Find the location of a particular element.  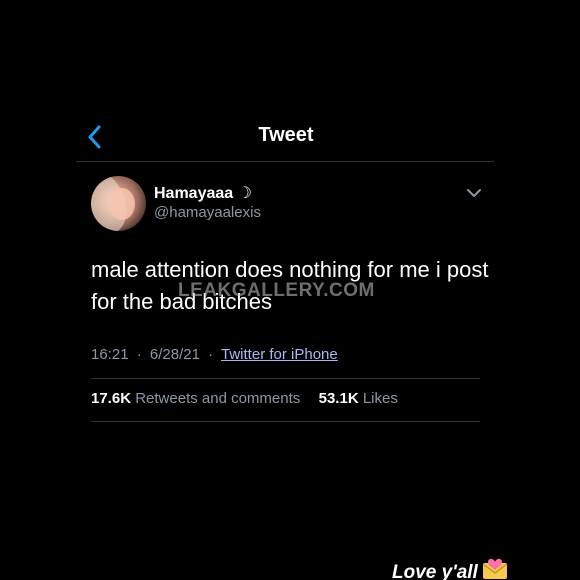

chevron-down-icon is located at coordinates (474, 193).